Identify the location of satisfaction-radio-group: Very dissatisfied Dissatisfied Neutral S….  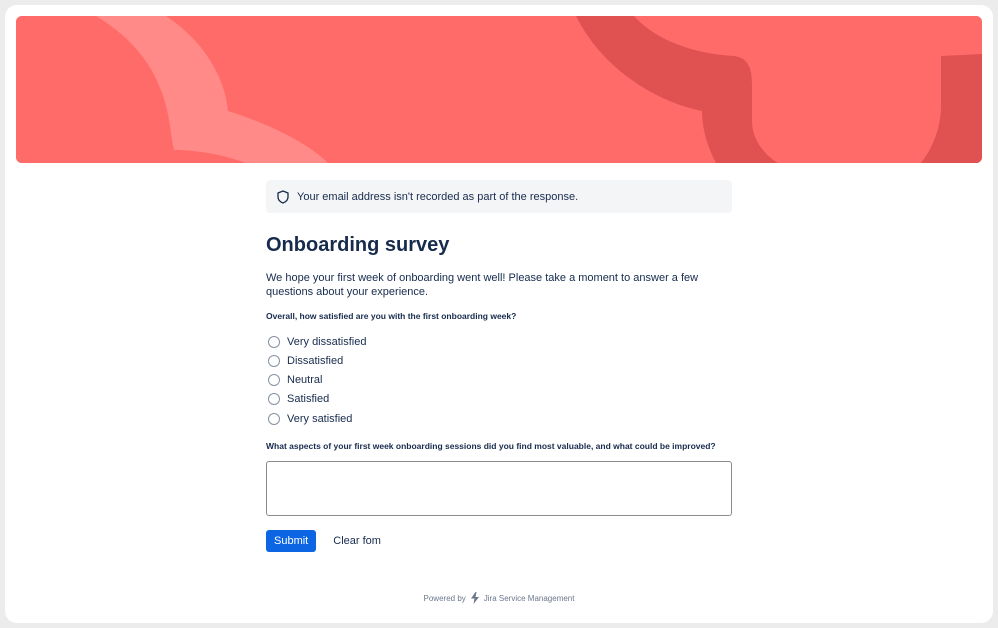
(499, 380).